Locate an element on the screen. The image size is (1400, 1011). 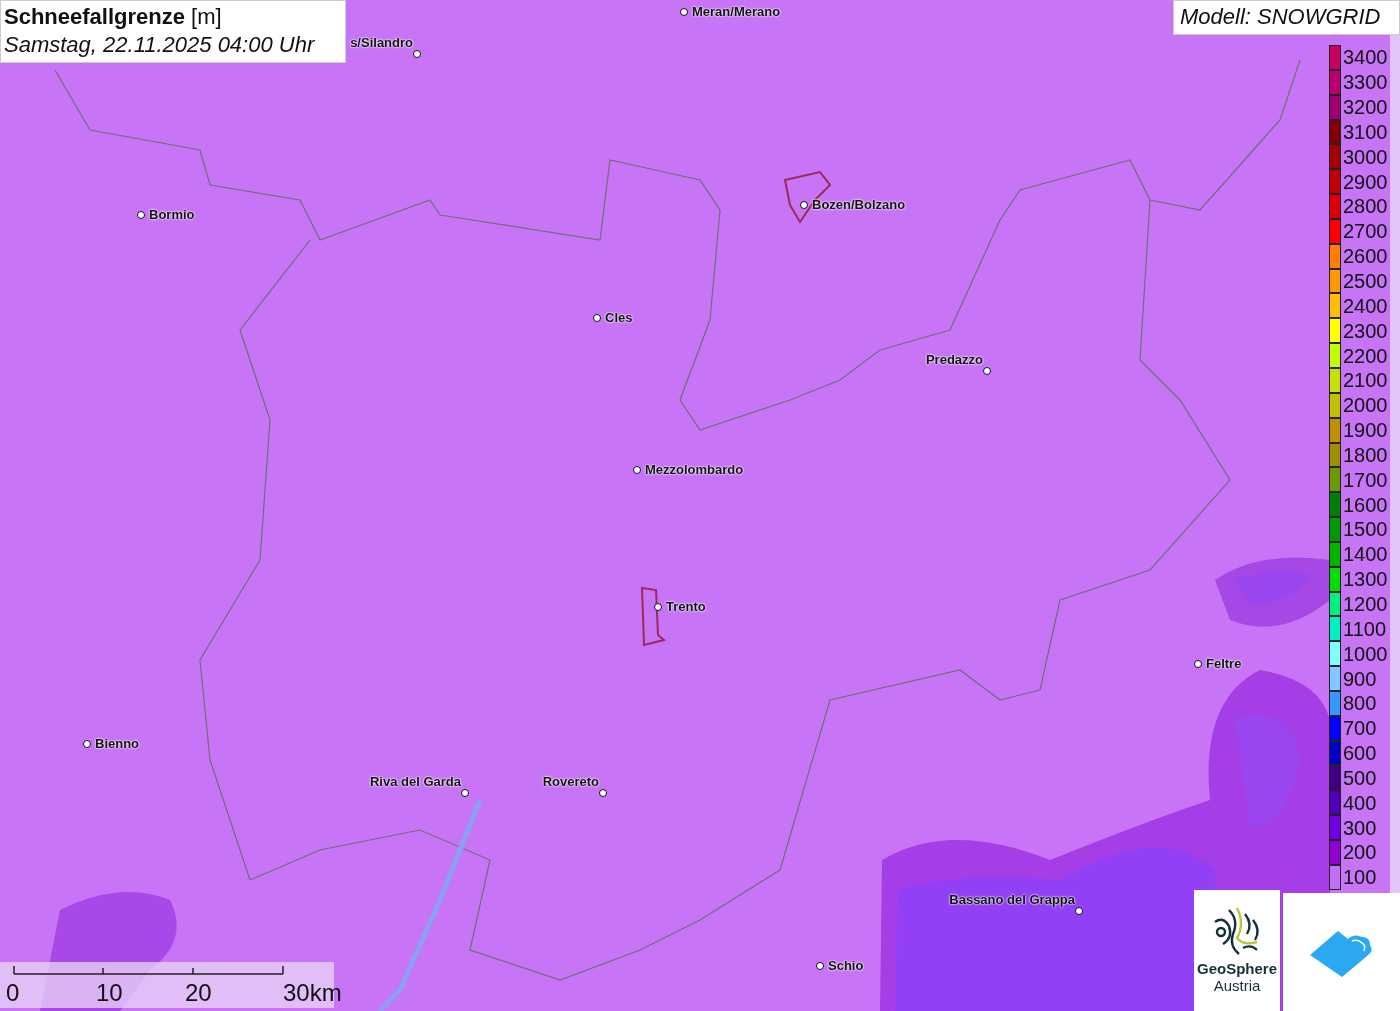
legend-label: 2500 is located at coordinates (1365, 281).